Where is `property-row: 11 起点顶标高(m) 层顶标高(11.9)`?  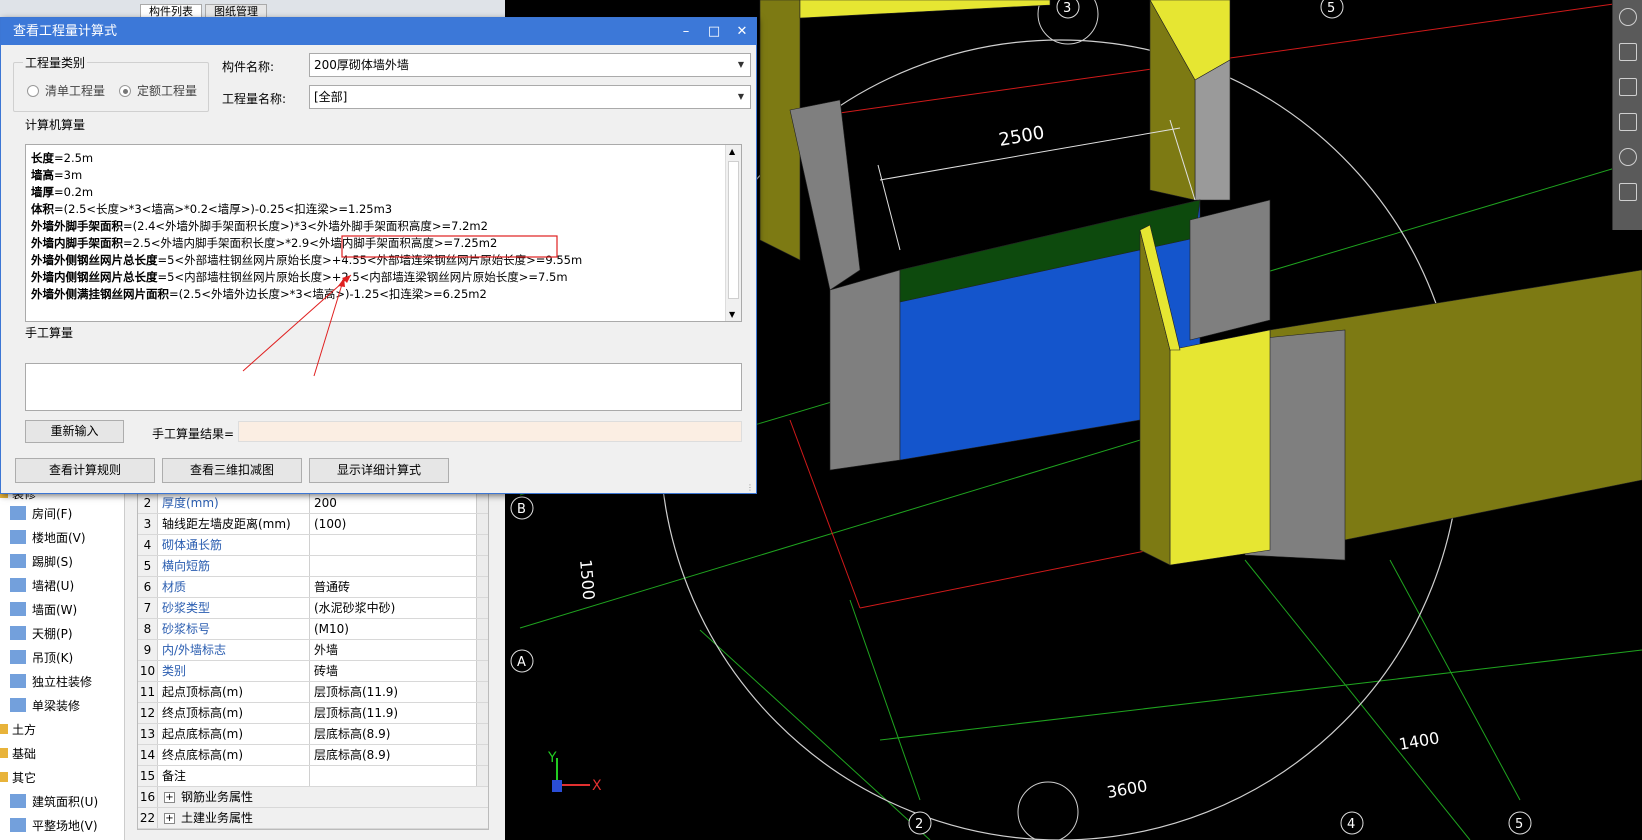
property-row: 11 起点顶标高(m) 层顶标高(11.9) is located at coordinates (313, 692).